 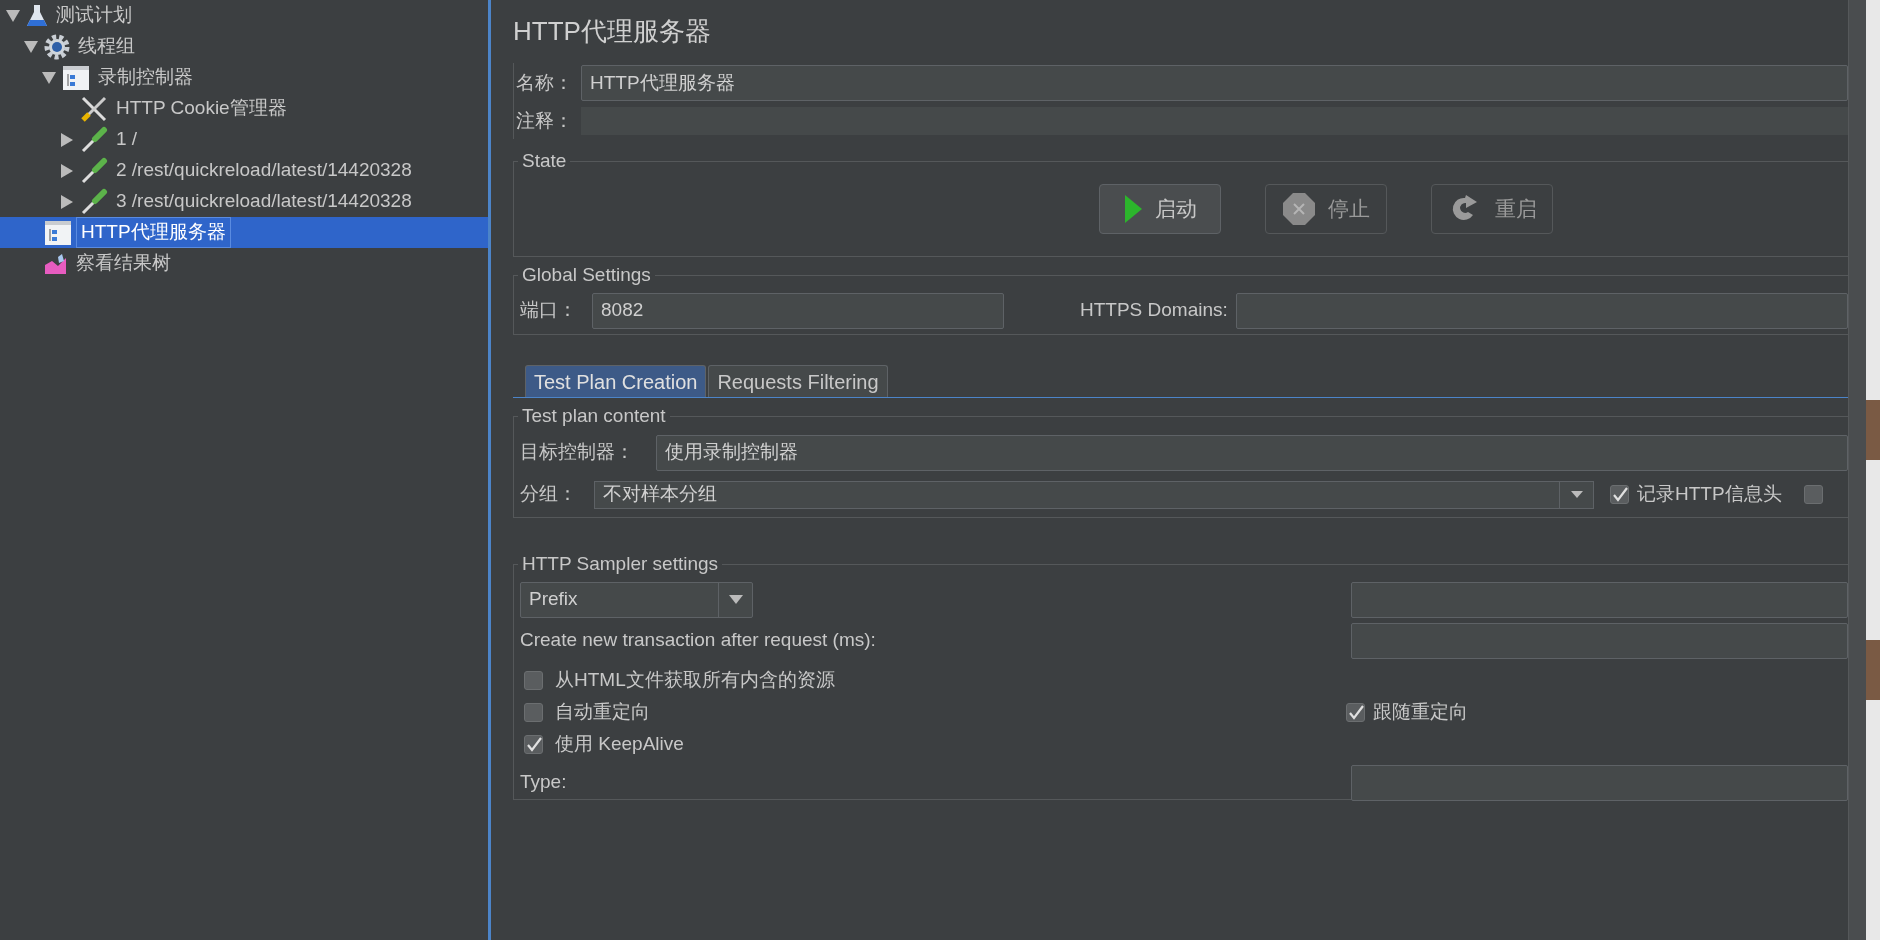 I want to click on stop-icon, so click(x=1299, y=208).